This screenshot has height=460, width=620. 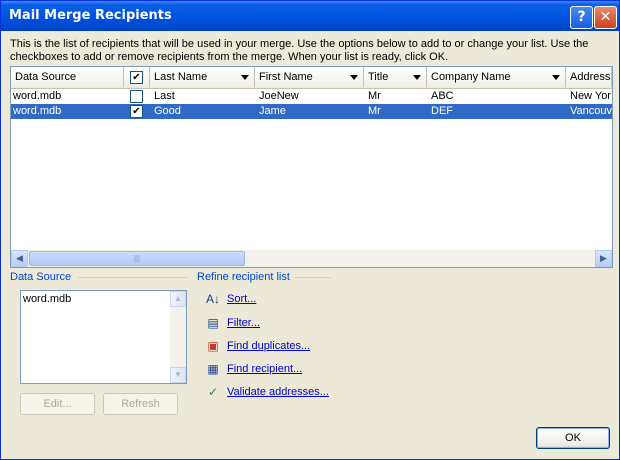 What do you see at coordinates (311, 258) in the screenshot?
I see `horizontal-scrollbar: ◀ ||| ▶` at bounding box center [311, 258].